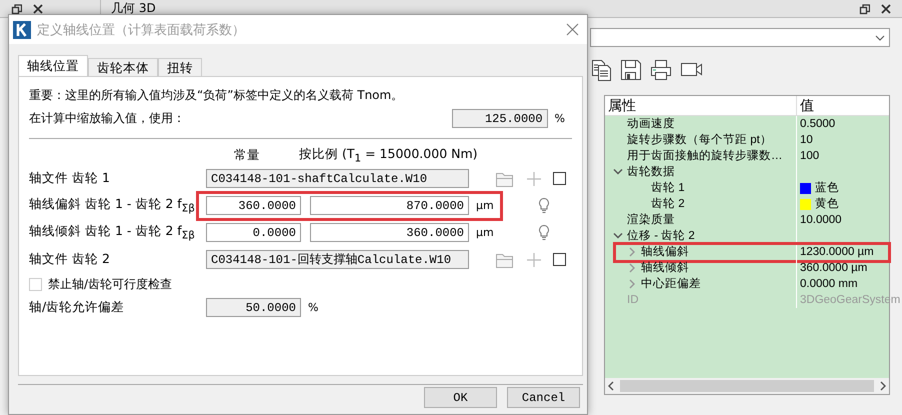  What do you see at coordinates (827, 188) in the screenshot?
I see `property-value: 蓝色` at bounding box center [827, 188].